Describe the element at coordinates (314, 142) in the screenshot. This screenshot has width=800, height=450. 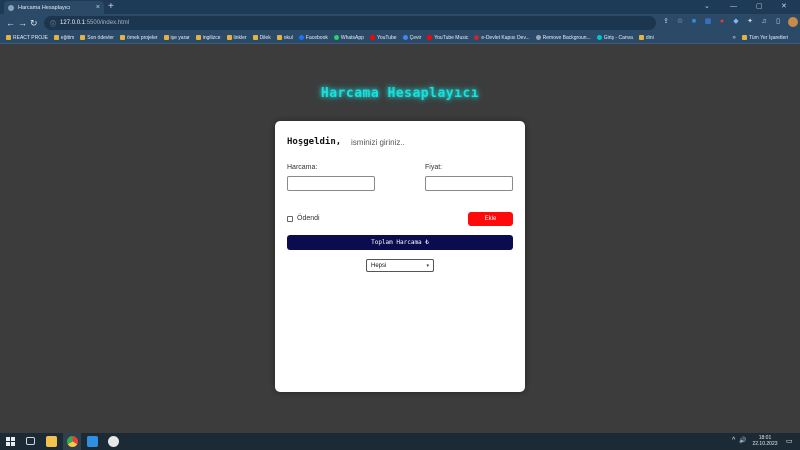
I see `welcome-text: Hoşgeldin,` at that location.